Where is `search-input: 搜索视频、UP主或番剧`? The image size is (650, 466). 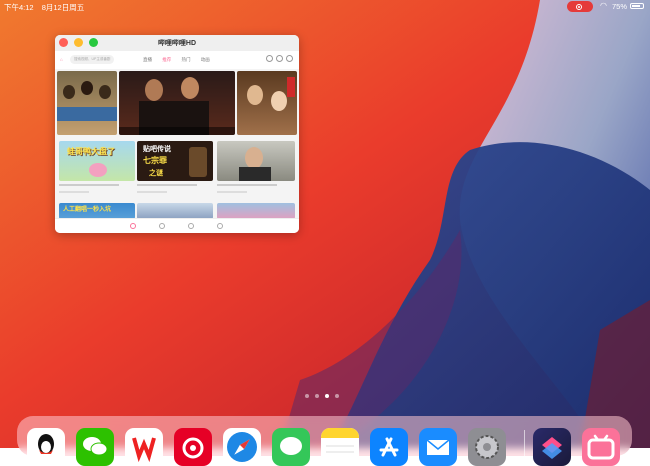
search-input: 搜索视频、UP主或番剧 is located at coordinates (92, 59).